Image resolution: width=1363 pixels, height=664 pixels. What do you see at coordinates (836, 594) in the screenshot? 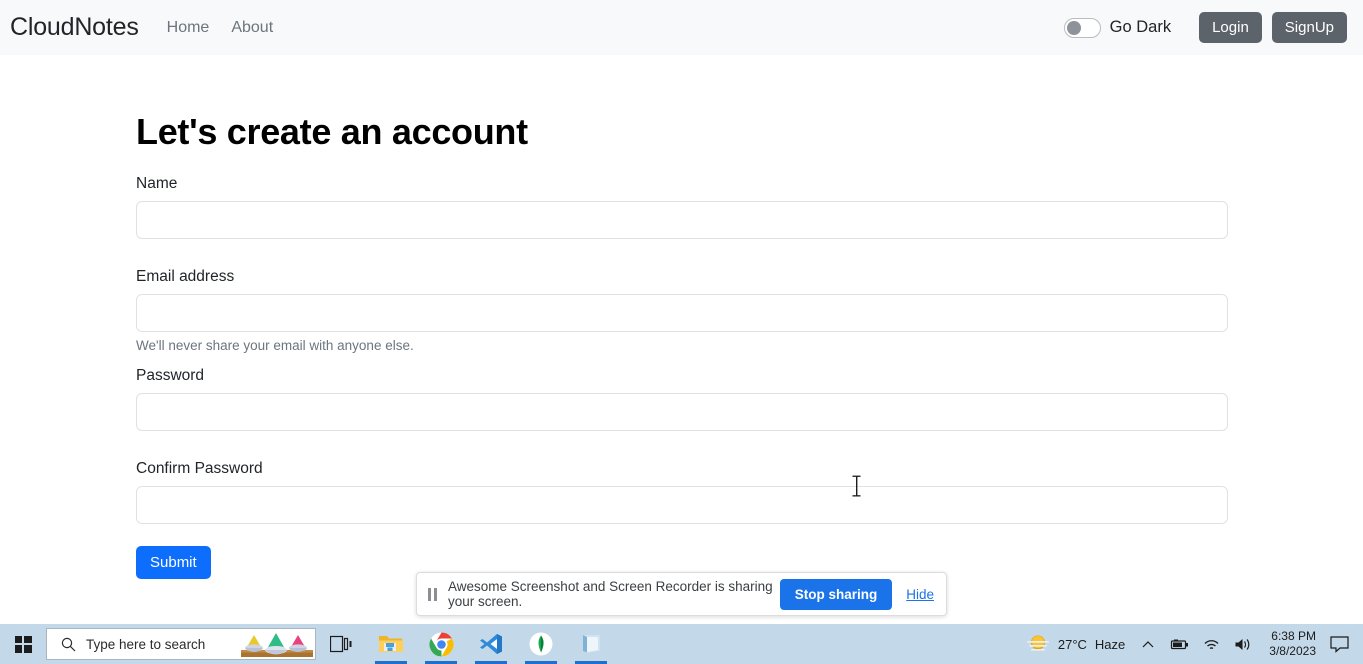
I see `stop-sharing-button: Stop sharing` at bounding box center [836, 594].